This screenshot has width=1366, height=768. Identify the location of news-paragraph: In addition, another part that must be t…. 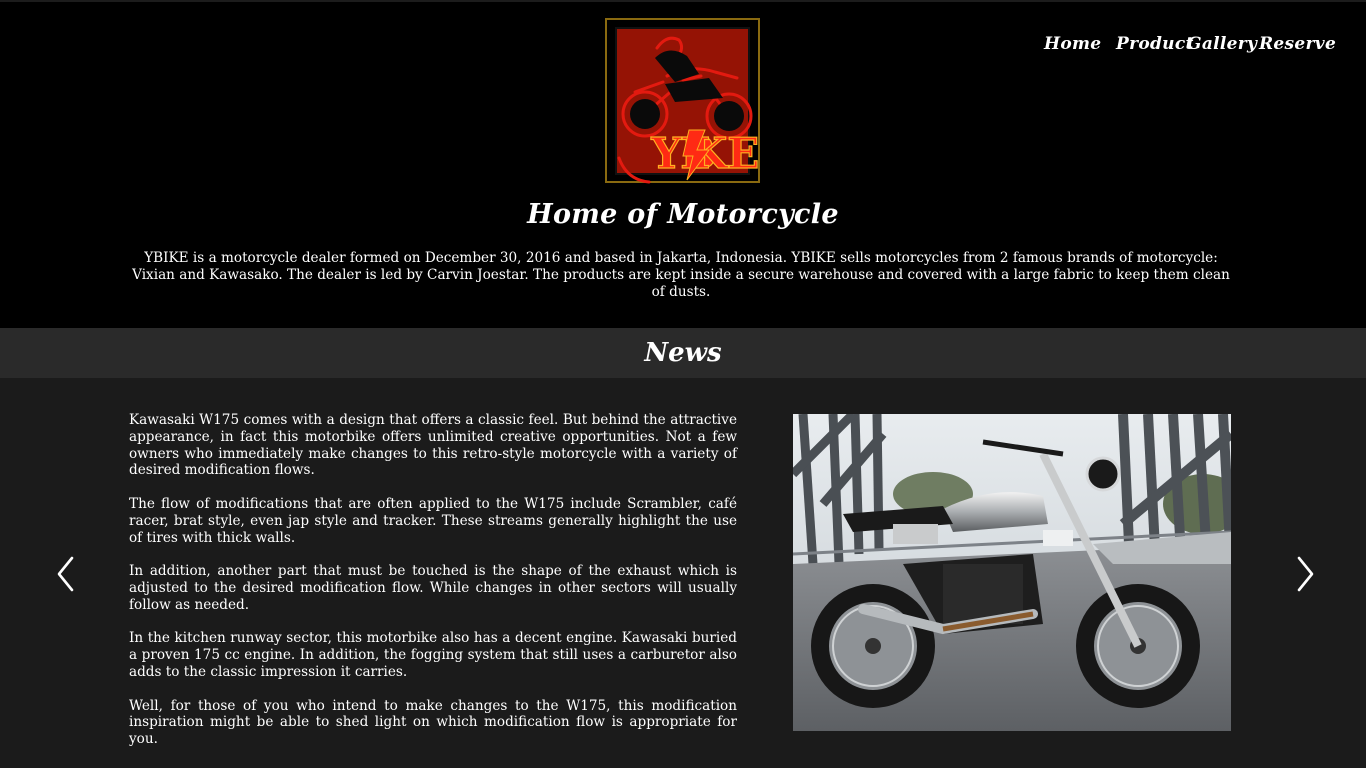
(433, 588).